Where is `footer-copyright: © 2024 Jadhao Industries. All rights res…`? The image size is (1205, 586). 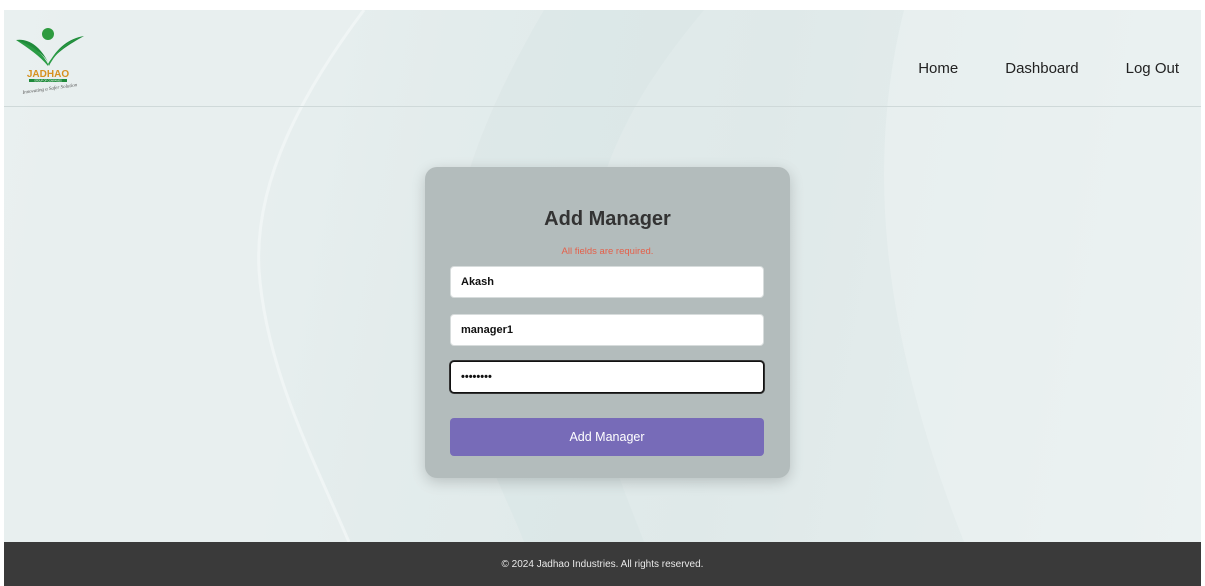 footer-copyright: © 2024 Jadhao Industries. All rights res… is located at coordinates (602, 564).